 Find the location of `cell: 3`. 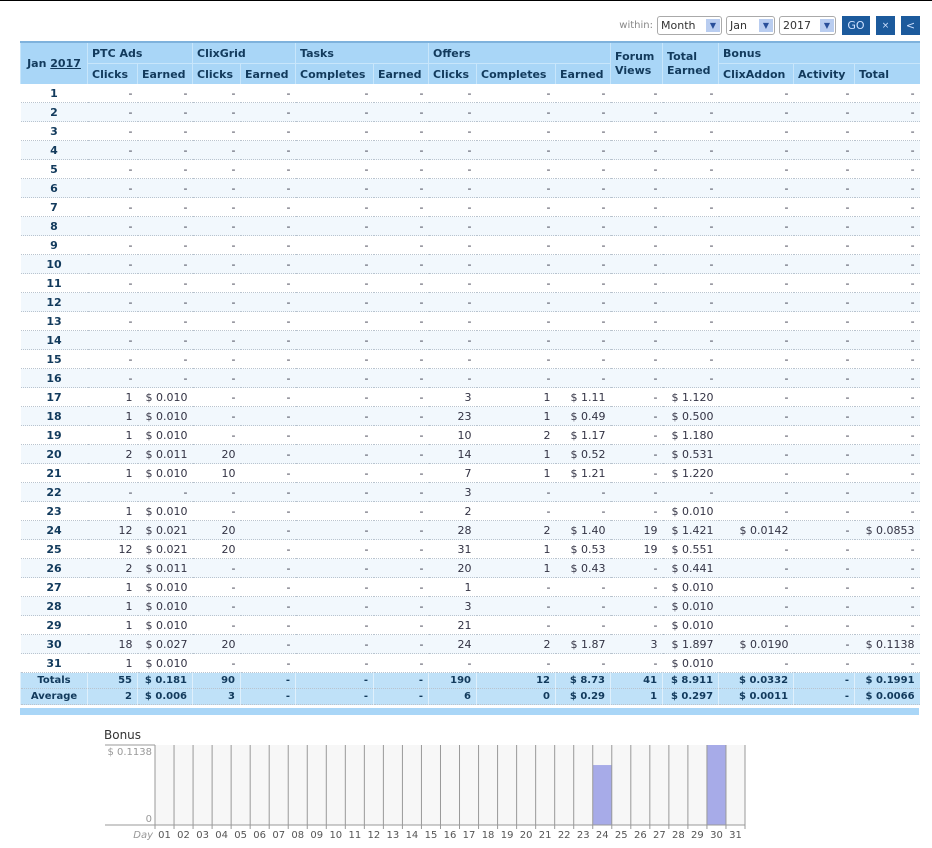

cell: 3 is located at coordinates (452, 397).